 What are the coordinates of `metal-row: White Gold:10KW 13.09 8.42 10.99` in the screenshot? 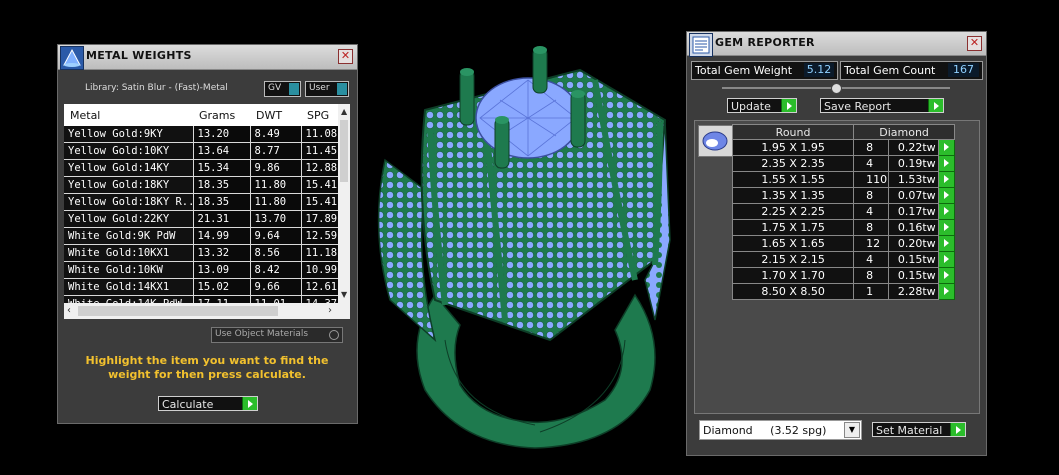 It's located at (201, 270).